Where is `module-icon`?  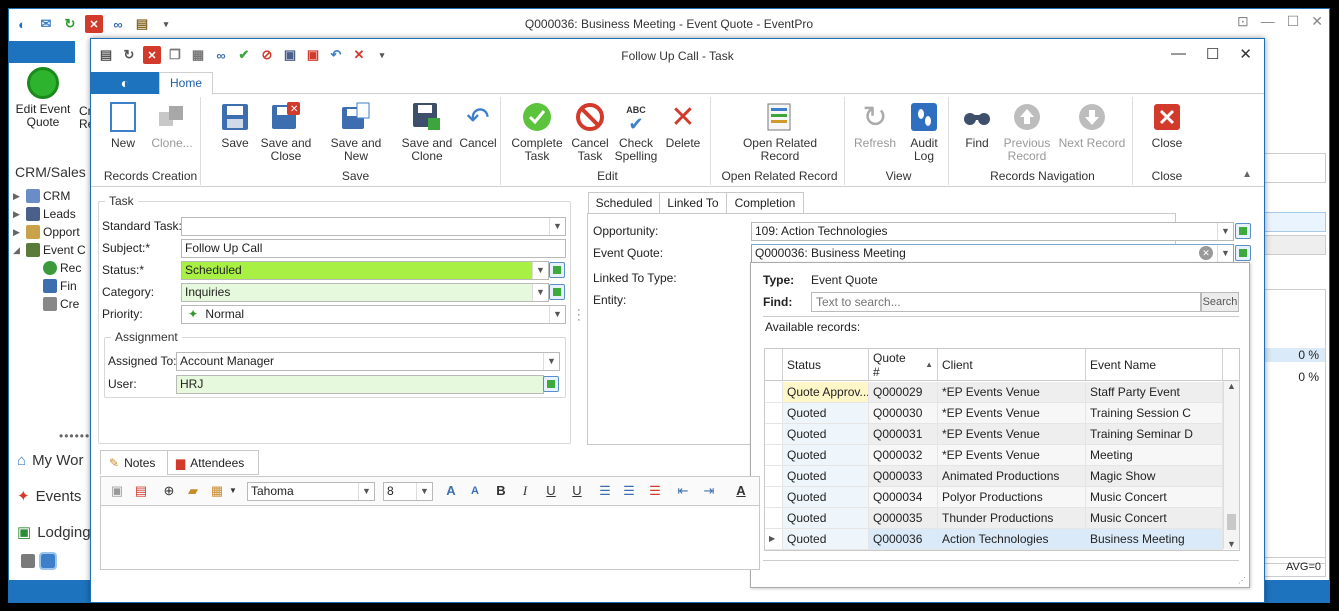 module-icon is located at coordinates (28, 561).